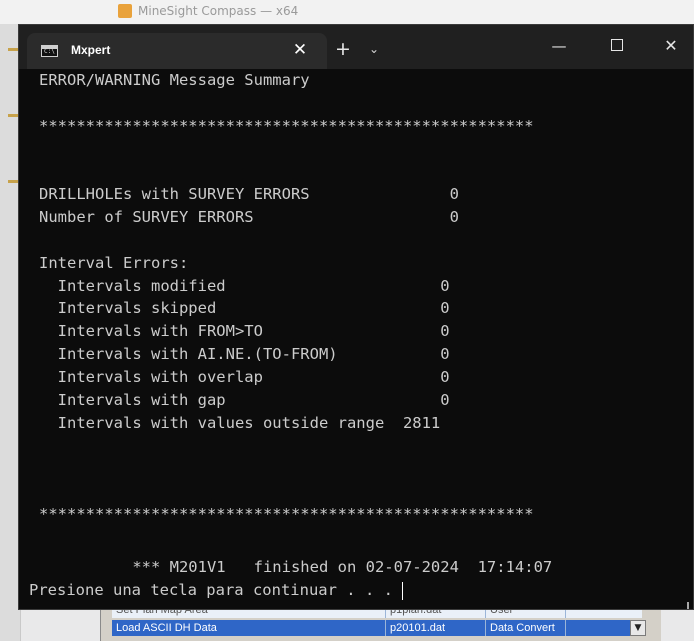 The image size is (694, 641). Describe the element at coordinates (559, 46) in the screenshot. I see `minimize-button: —` at that location.